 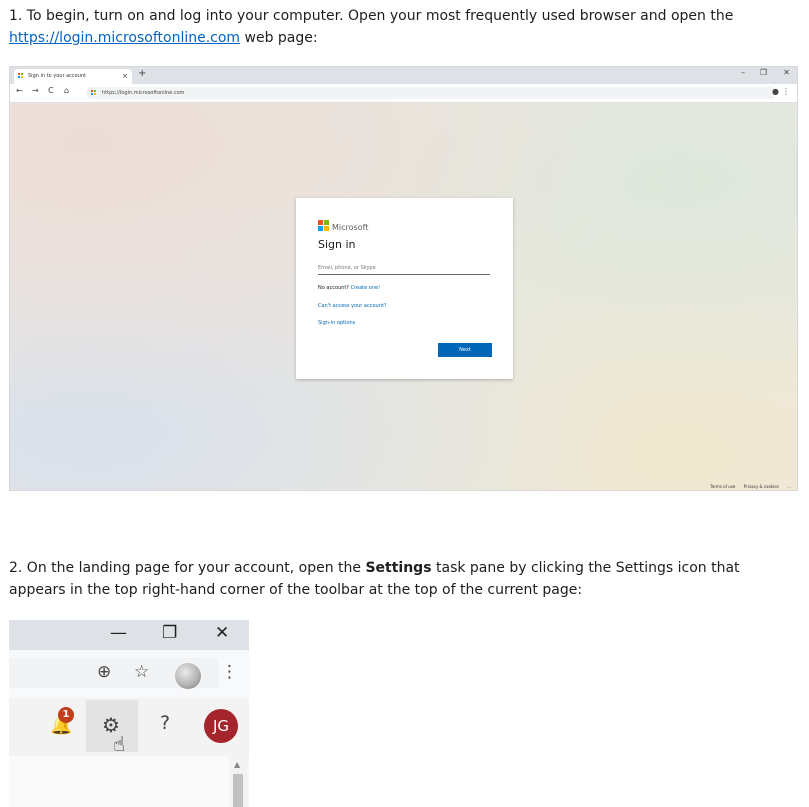 I want to click on scrollbar-thumb, so click(x=238, y=790).